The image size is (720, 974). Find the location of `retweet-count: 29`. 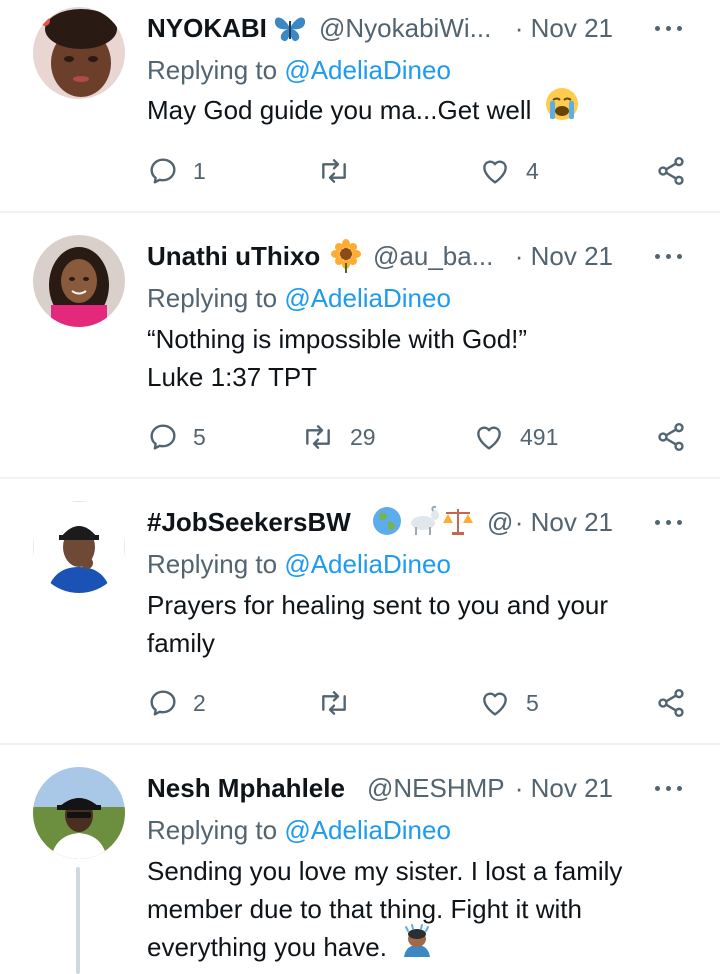

retweet-count: 29 is located at coordinates (363, 436).